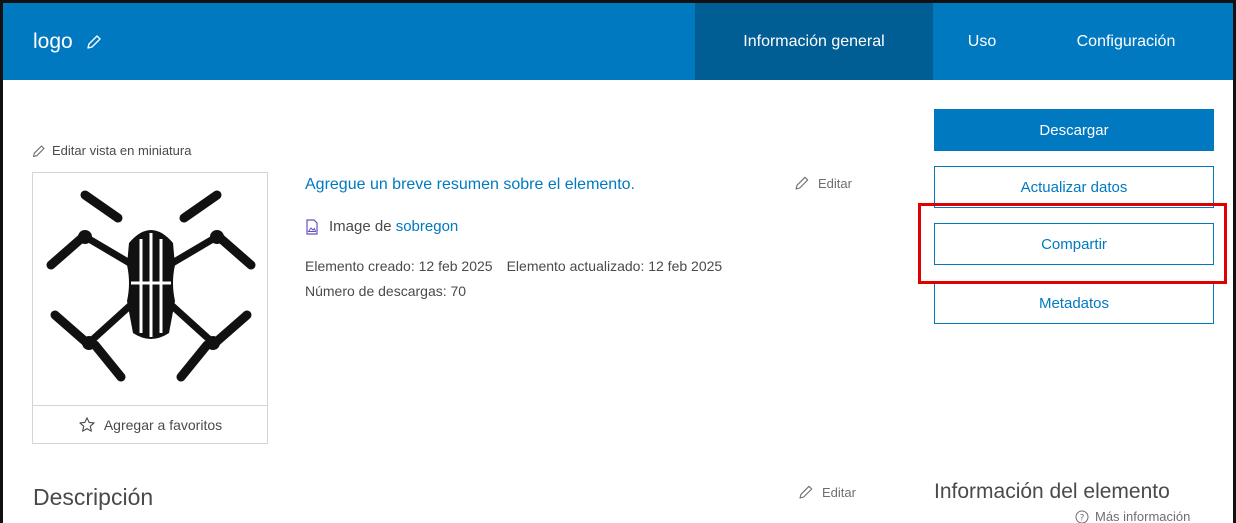 This screenshot has height=523, width=1236. What do you see at coordinates (122, 150) in the screenshot?
I see `edit-thumbnail-label: Editar vista en miniatura` at bounding box center [122, 150].